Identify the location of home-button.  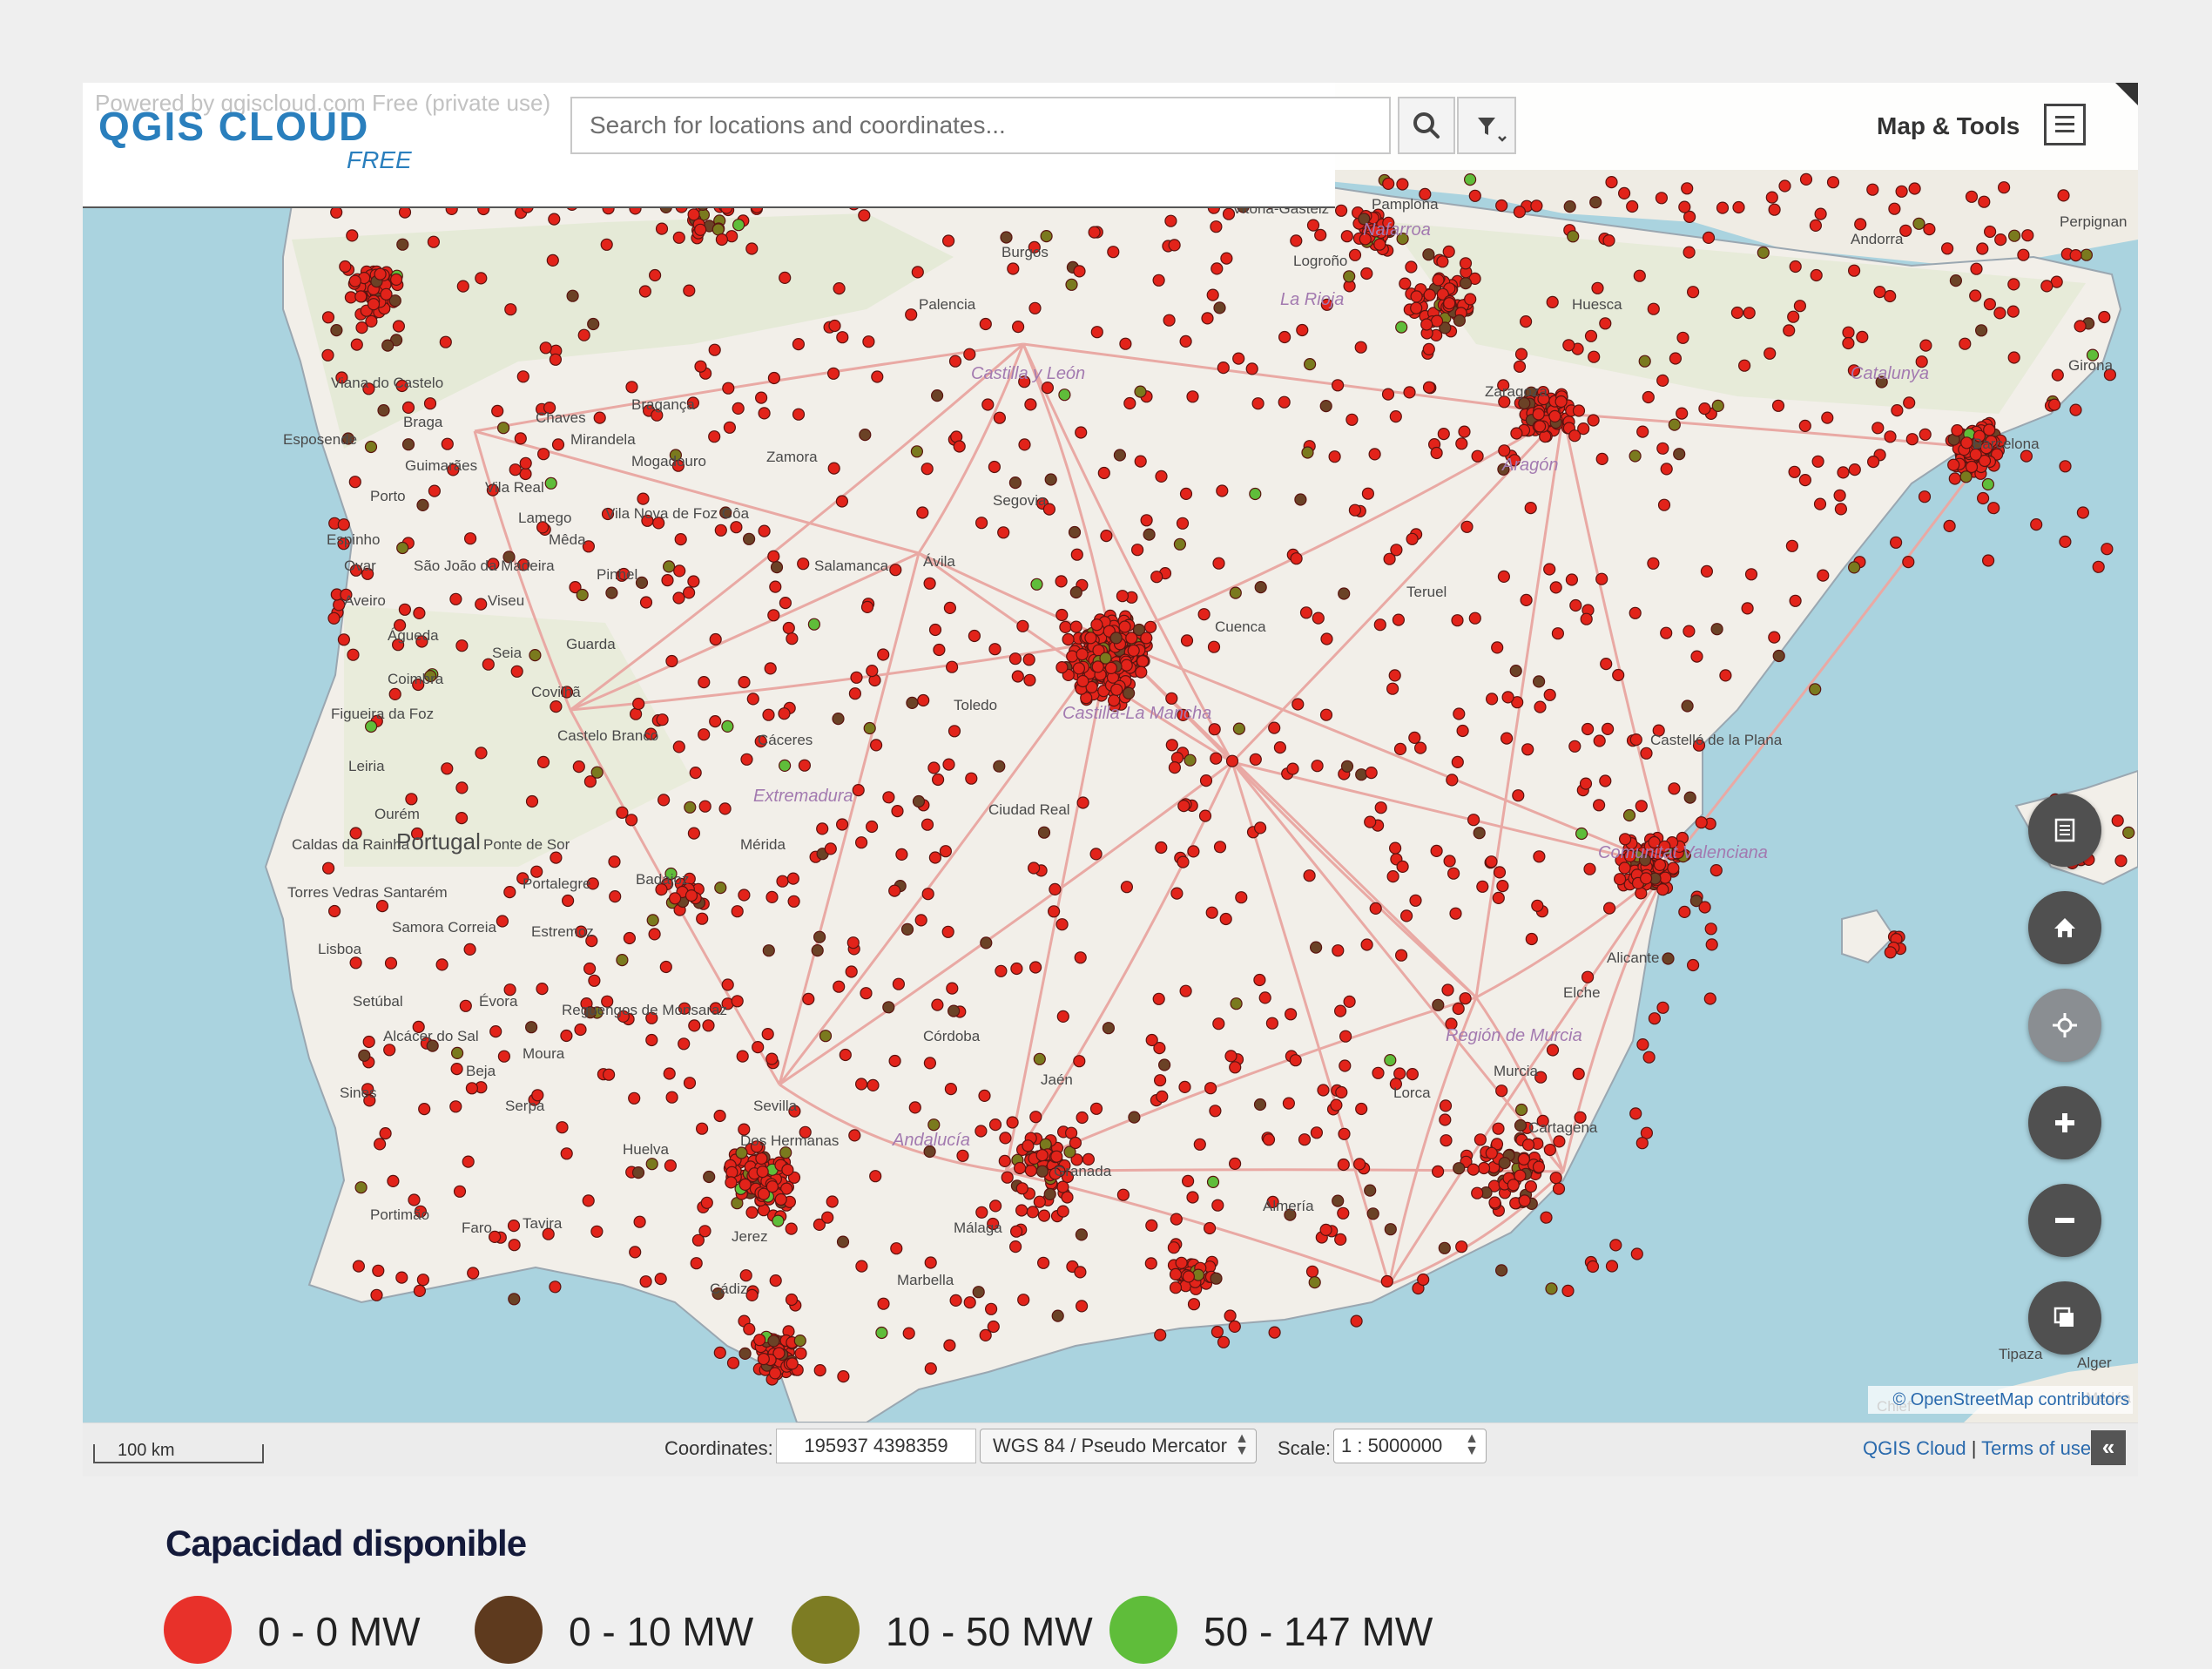
(2065, 928).